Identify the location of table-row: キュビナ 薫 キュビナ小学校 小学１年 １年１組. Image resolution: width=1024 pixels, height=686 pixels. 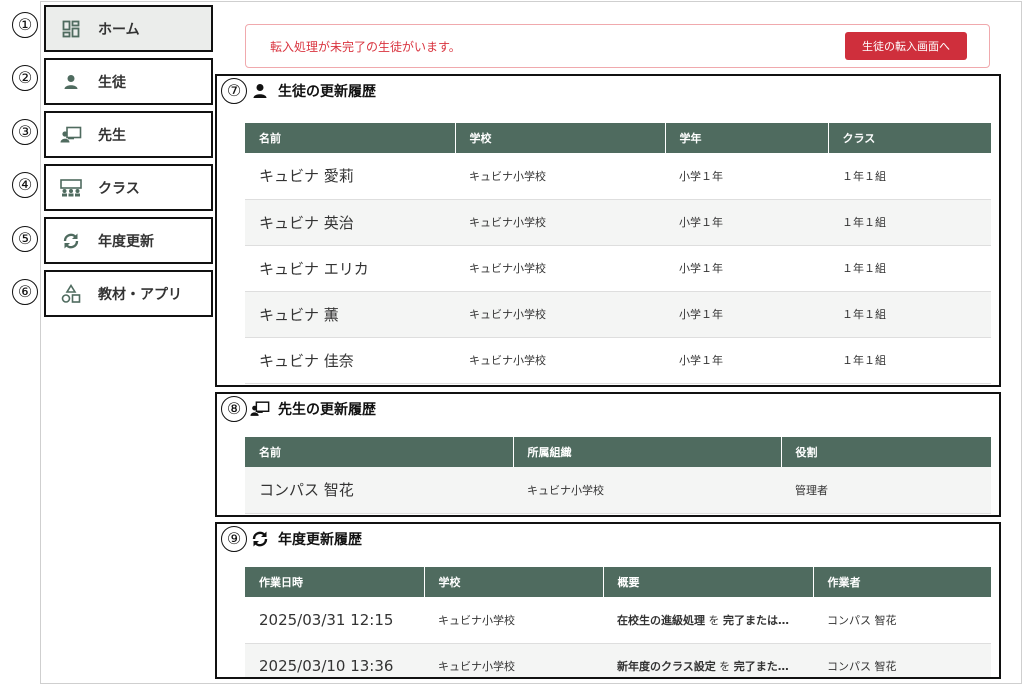
(618, 314).